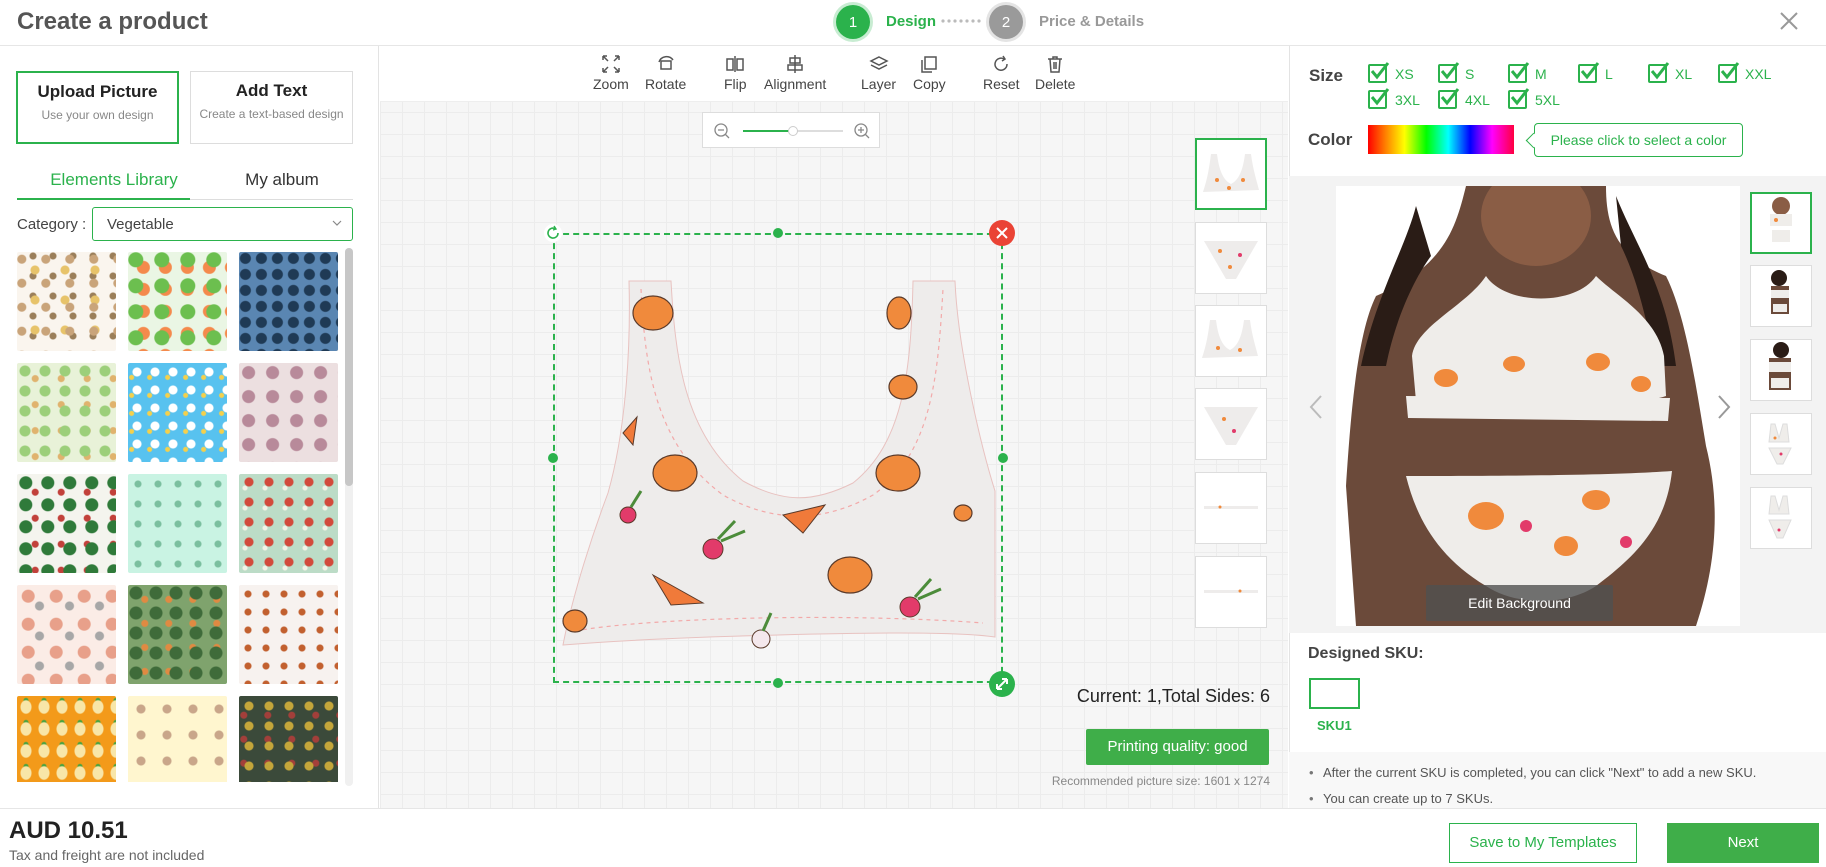  Describe the element at coordinates (1091, 21) in the screenshot. I see `step-2-label: Price & Details` at that location.